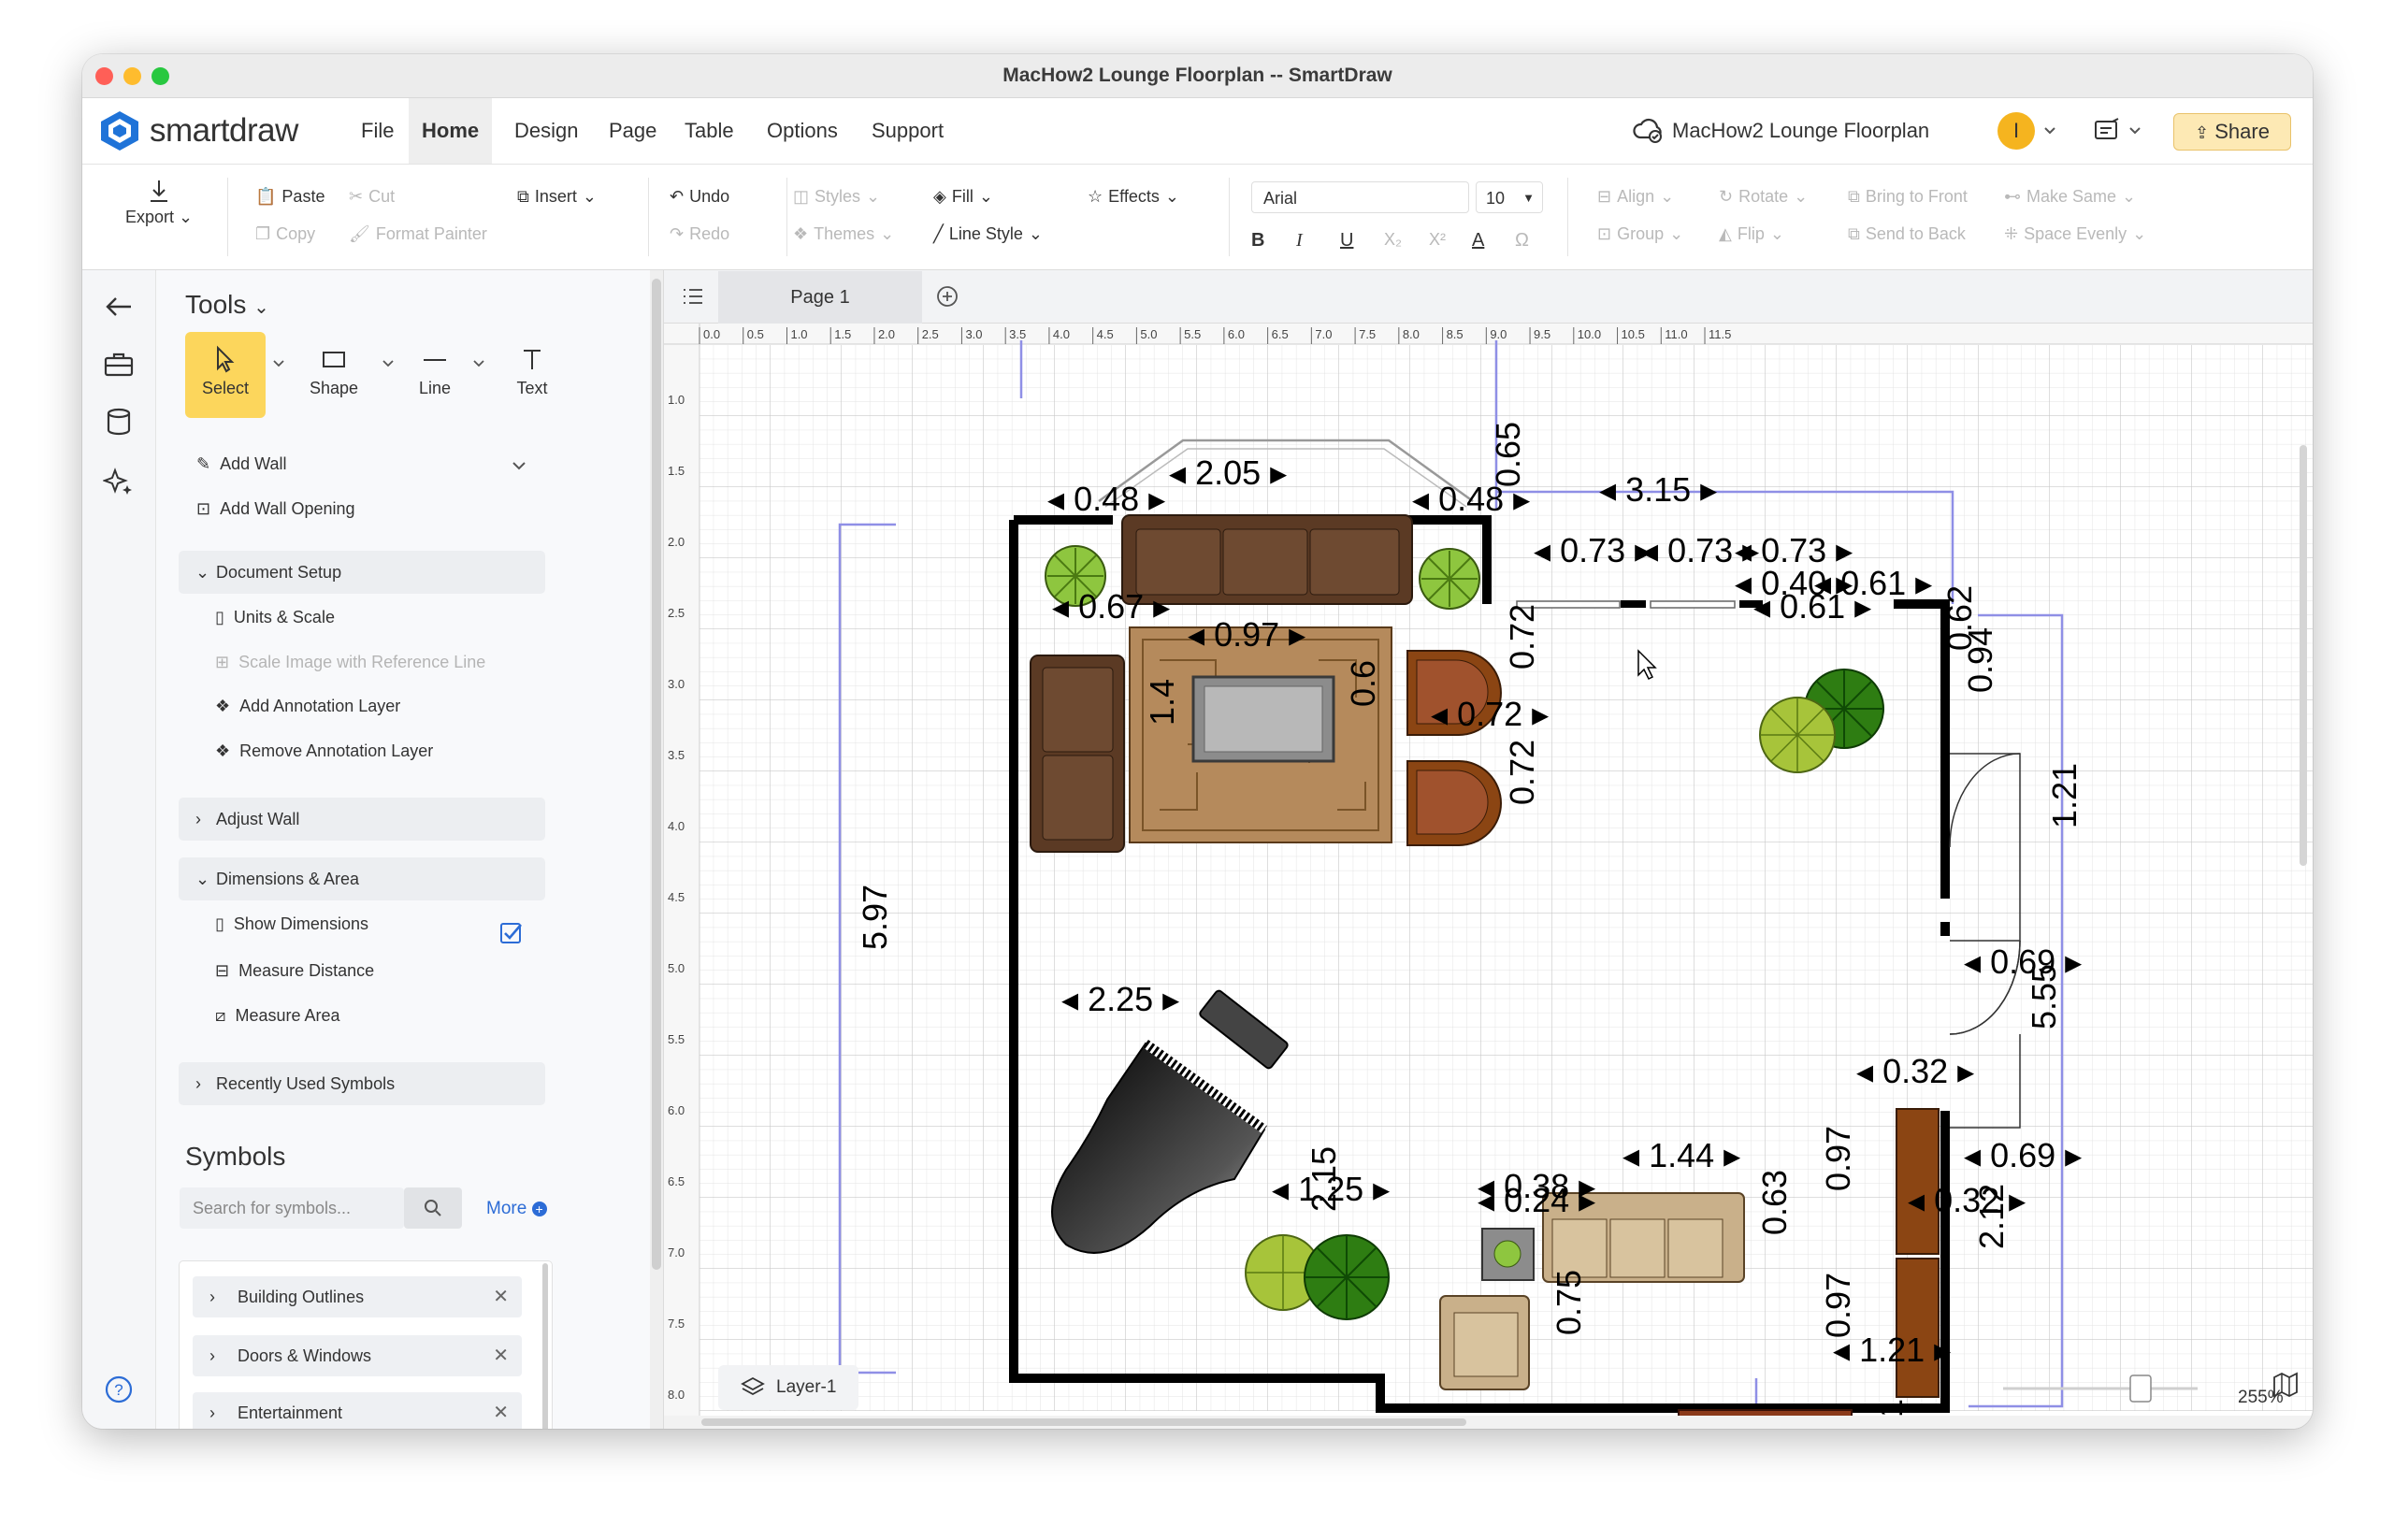  Describe the element at coordinates (907, 131) in the screenshot. I see `menu-support: Support` at that location.